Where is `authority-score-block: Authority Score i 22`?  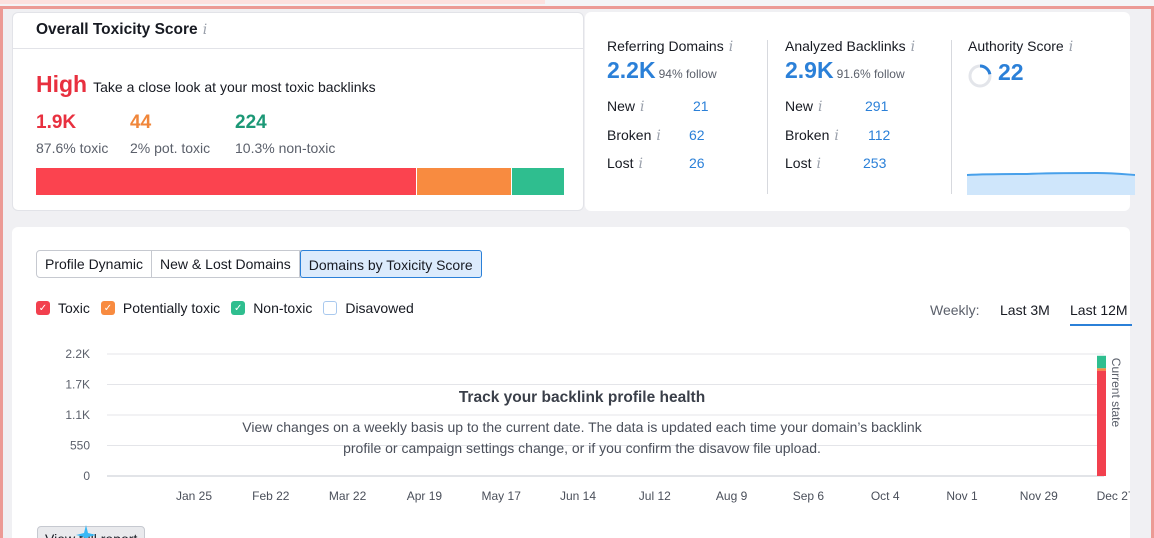
authority-score-block: Authority Score i 22 is located at coordinates (1020, 63).